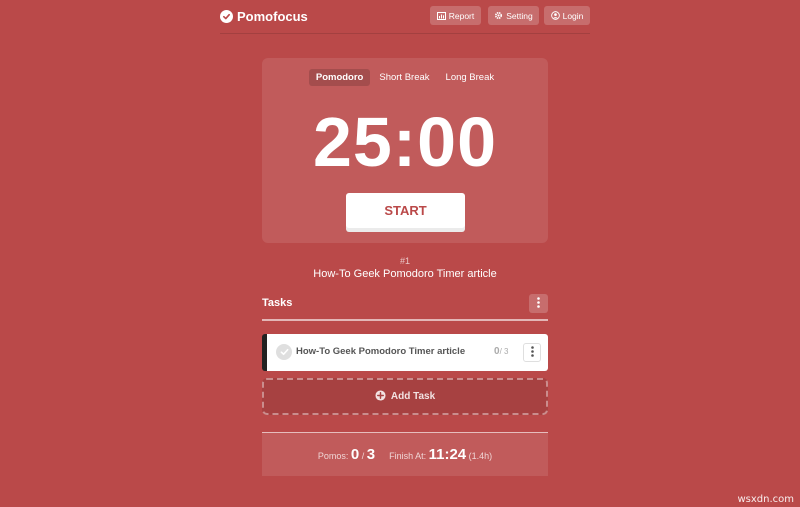 Image resolution: width=800 pixels, height=507 pixels. I want to click on app-name: Pomofocus, so click(272, 16).